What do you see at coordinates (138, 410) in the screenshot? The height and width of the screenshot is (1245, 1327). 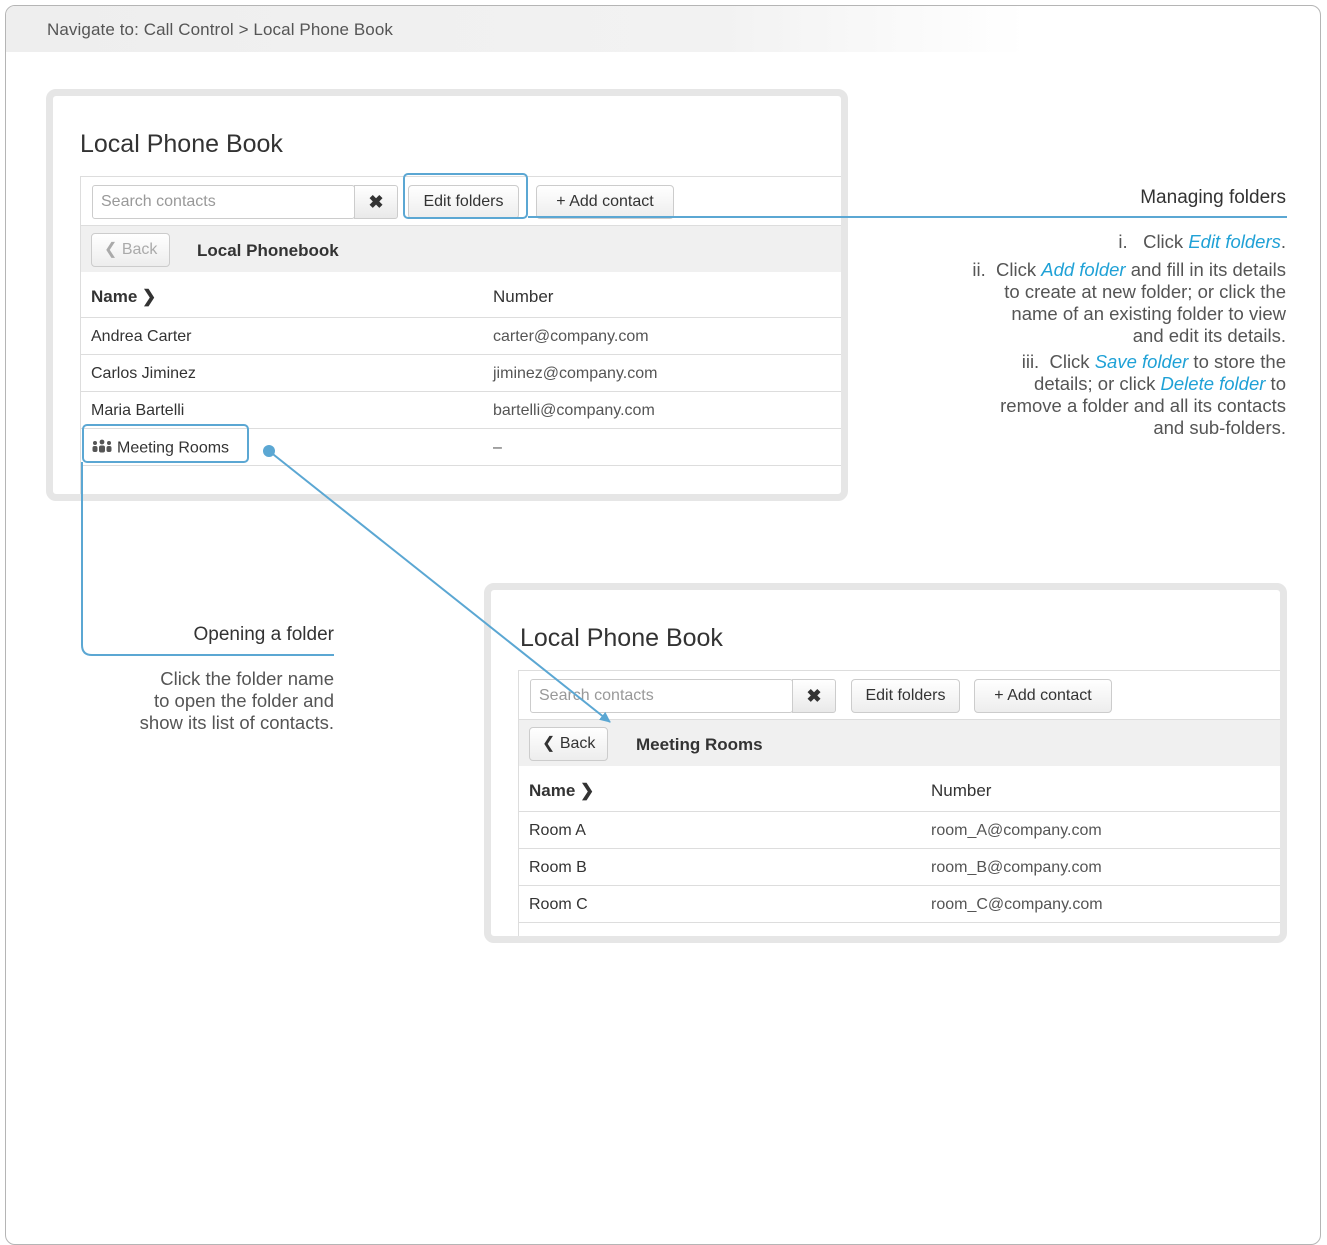 I see `contact-name: Maria Bartelli` at bounding box center [138, 410].